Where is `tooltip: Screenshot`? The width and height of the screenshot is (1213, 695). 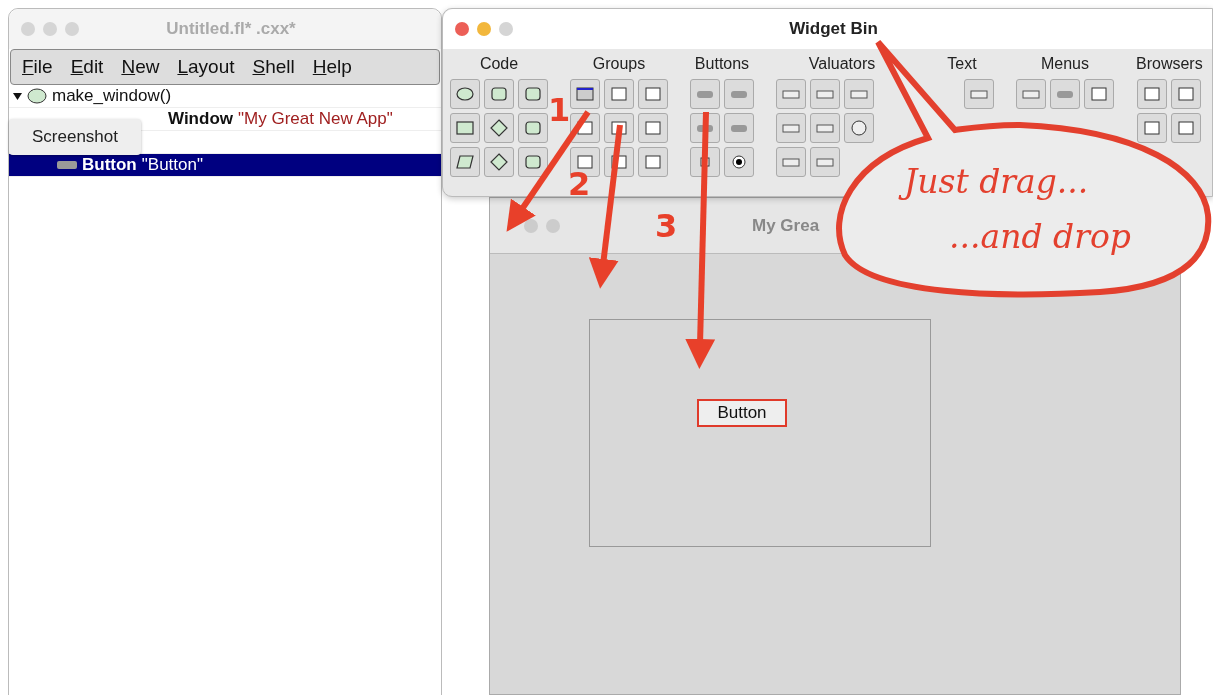
tooltip: Screenshot is located at coordinates (75, 137).